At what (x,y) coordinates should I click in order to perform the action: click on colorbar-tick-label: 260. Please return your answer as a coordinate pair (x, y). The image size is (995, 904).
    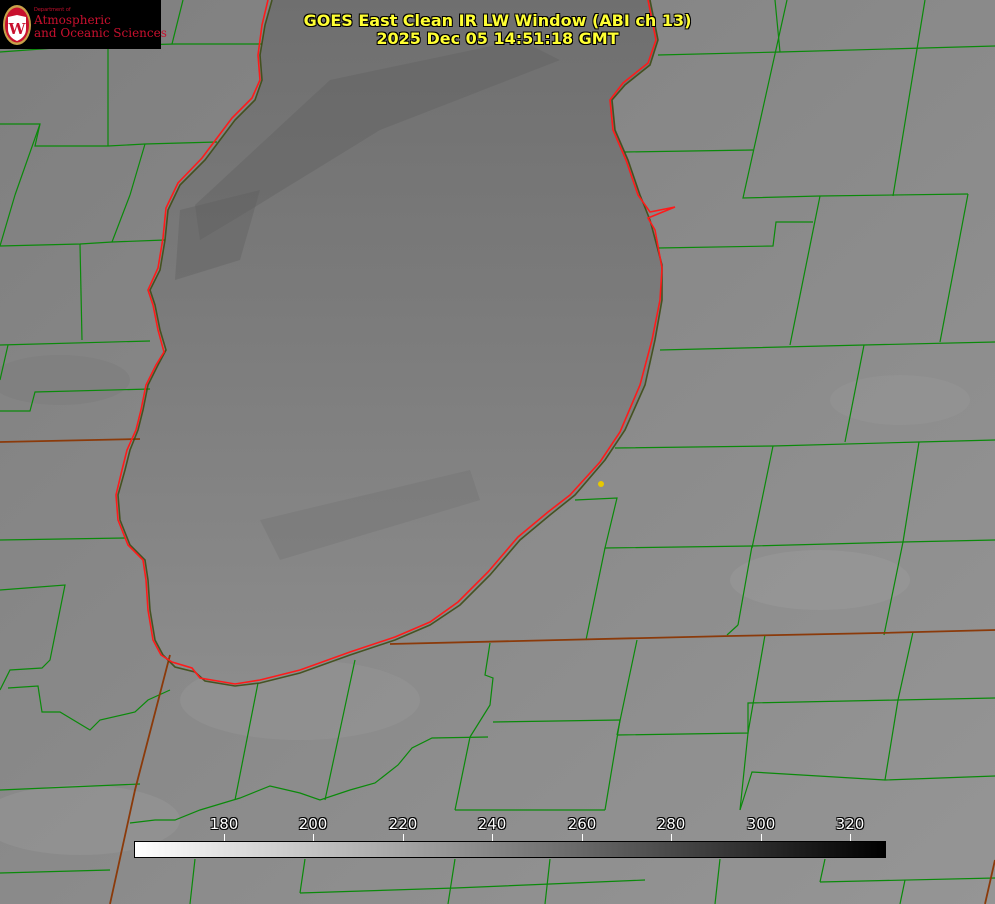
    Looking at the image, I should click on (582, 824).